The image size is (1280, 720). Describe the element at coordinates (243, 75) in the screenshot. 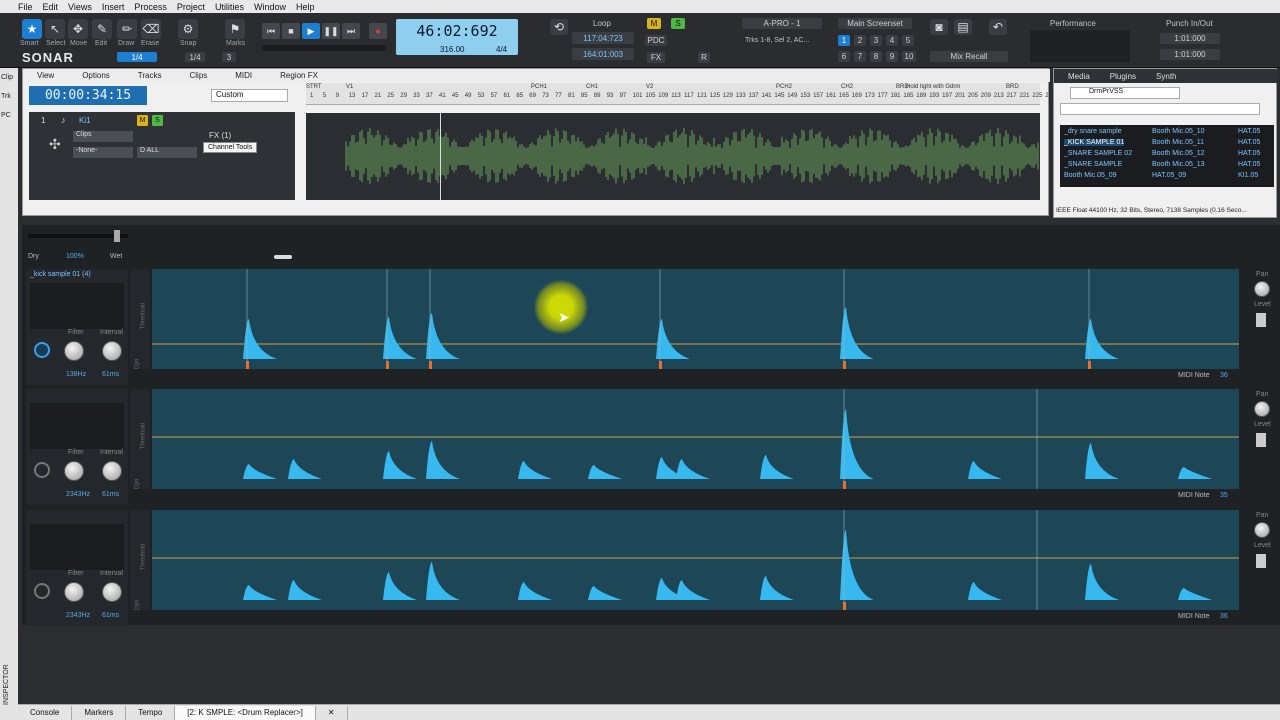

I see `tv-menu-midi: MIDI` at that location.